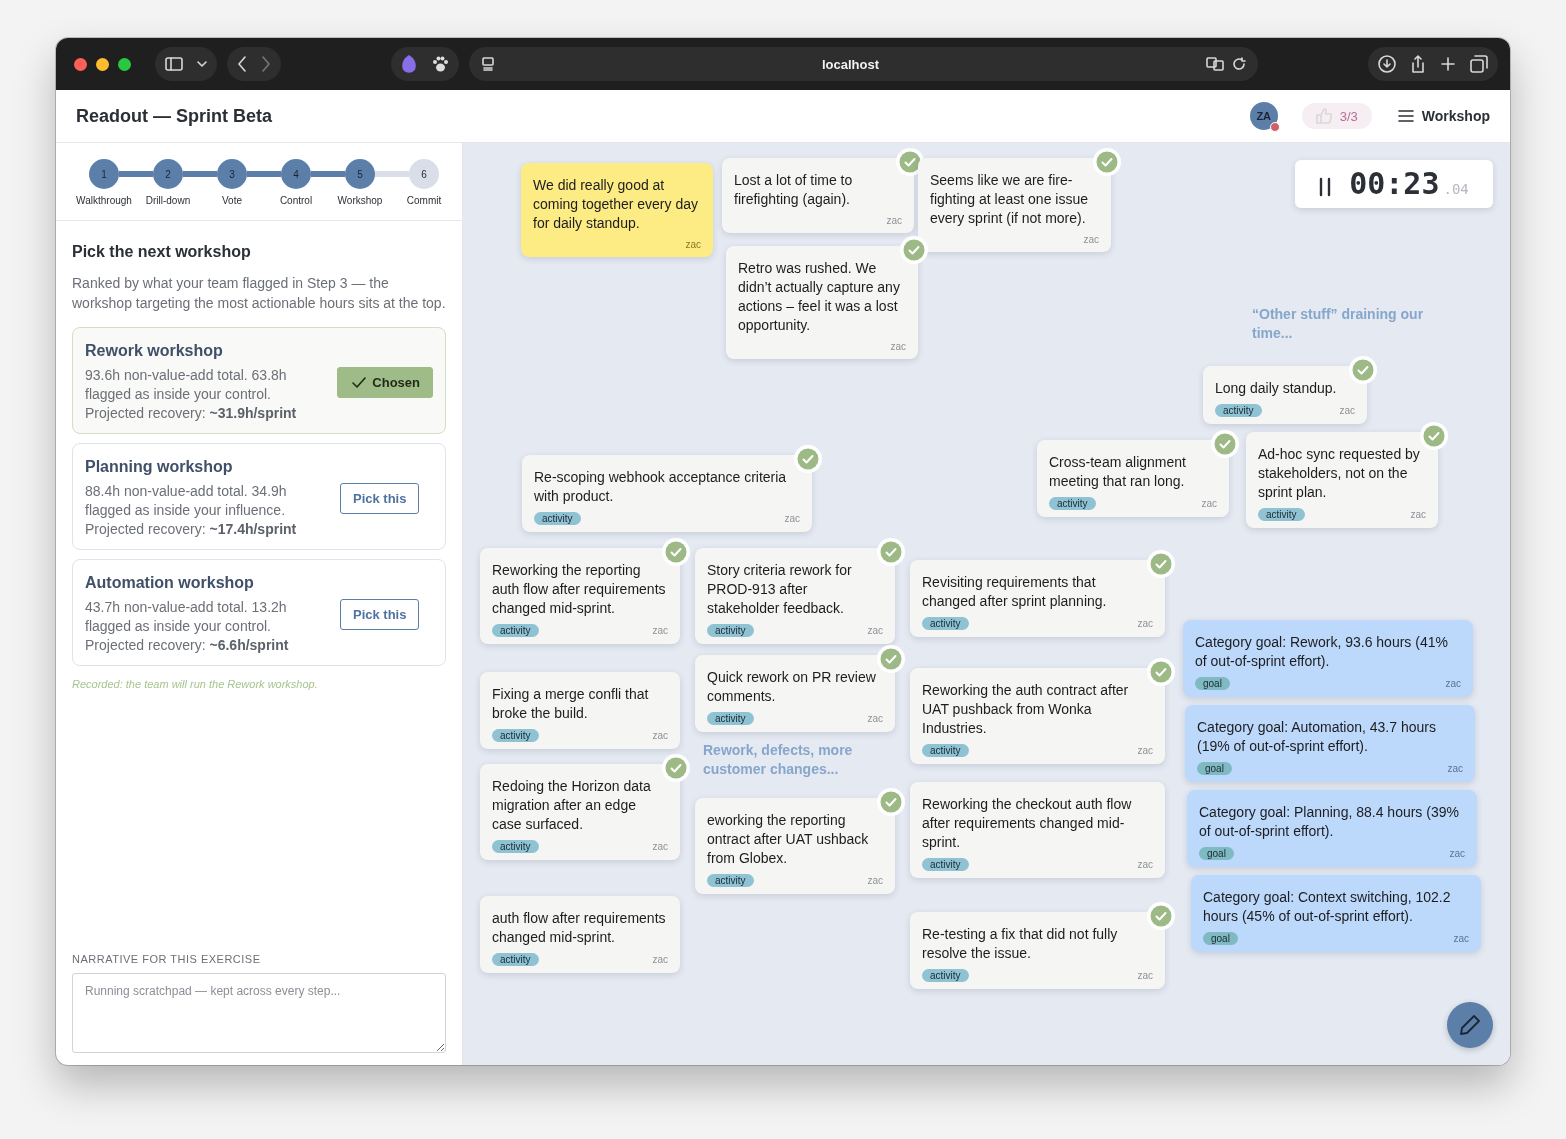  Describe the element at coordinates (360, 200) in the screenshot. I see `step-label: Workshop` at that location.